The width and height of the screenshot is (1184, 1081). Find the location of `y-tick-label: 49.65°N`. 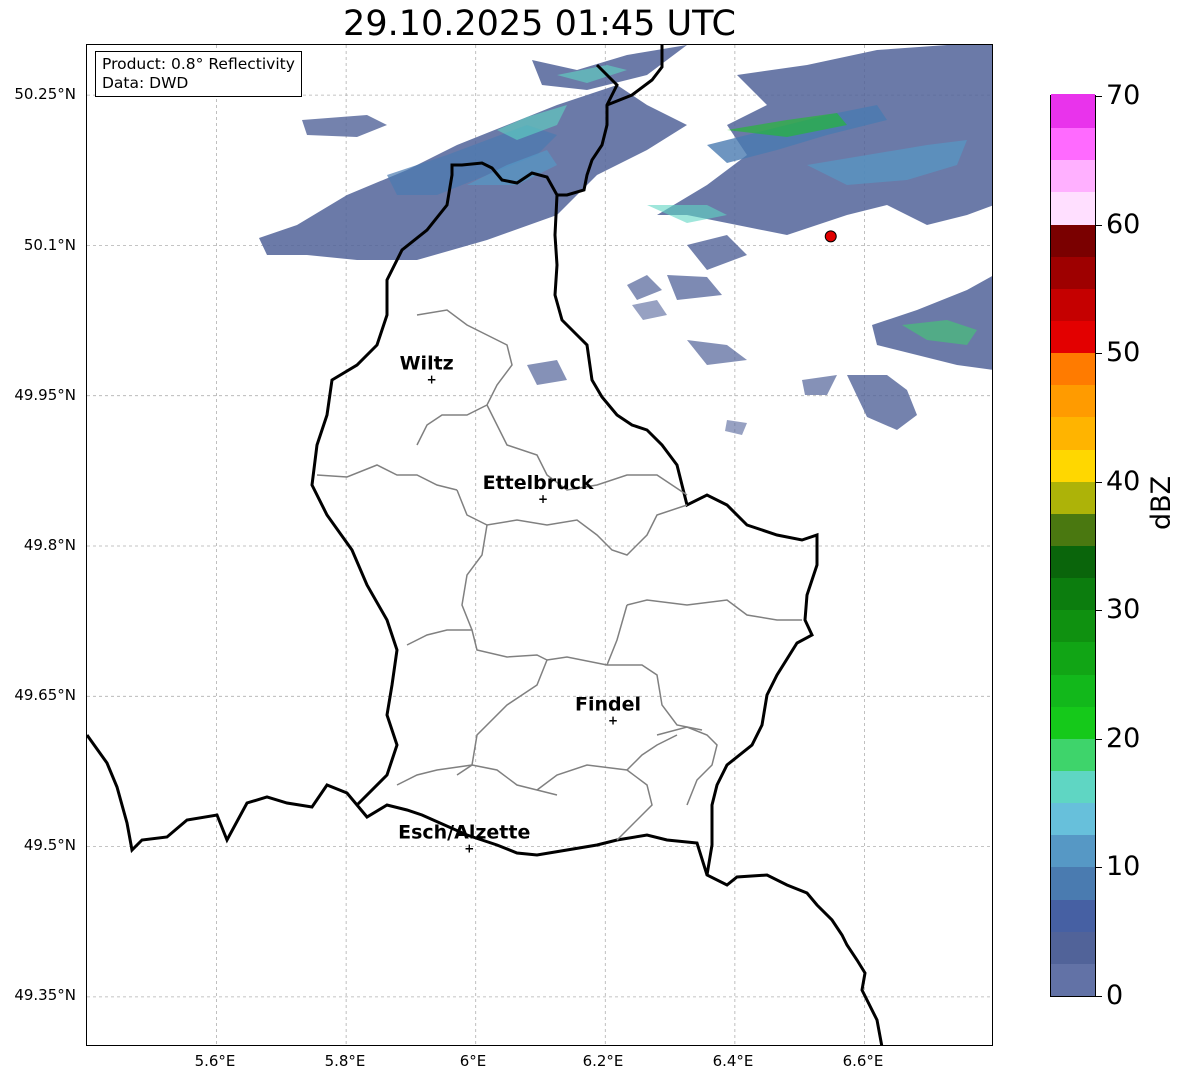

y-tick-label: 49.65°N is located at coordinates (45, 695).